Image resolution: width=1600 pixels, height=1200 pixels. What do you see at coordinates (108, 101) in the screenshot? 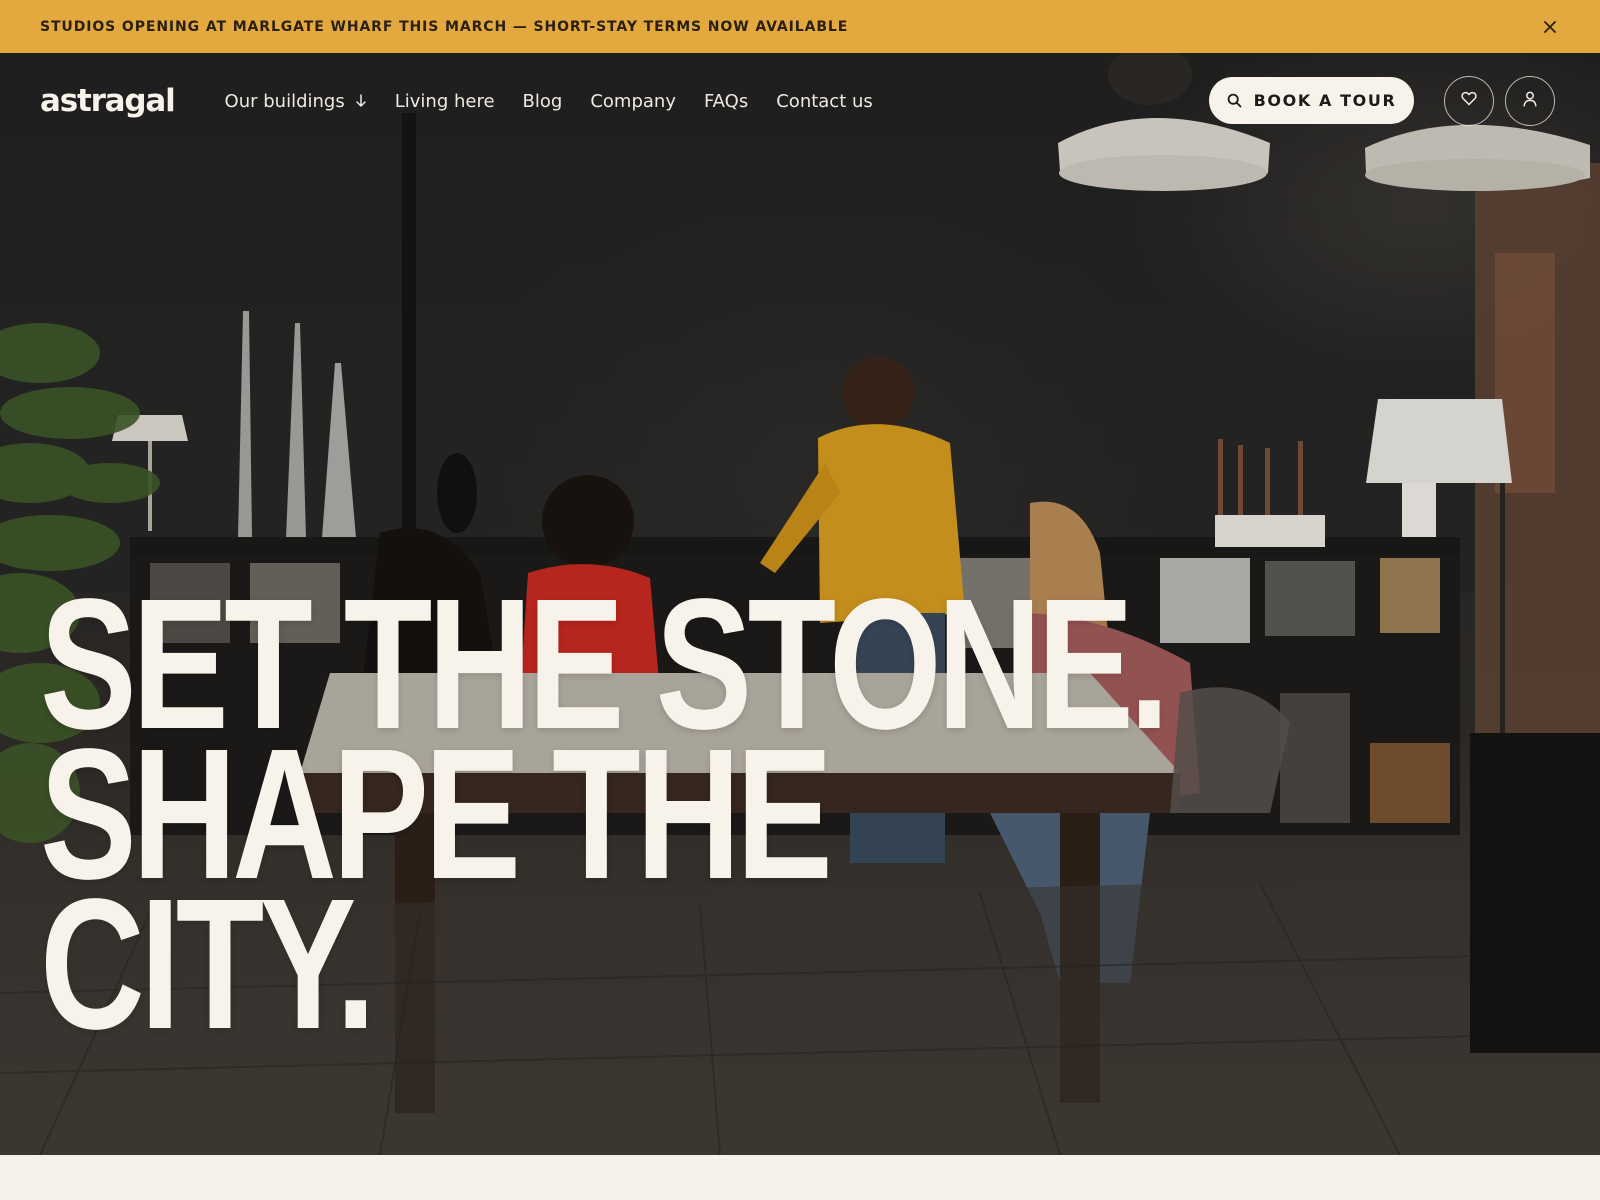
I see `logo: astragal` at bounding box center [108, 101].